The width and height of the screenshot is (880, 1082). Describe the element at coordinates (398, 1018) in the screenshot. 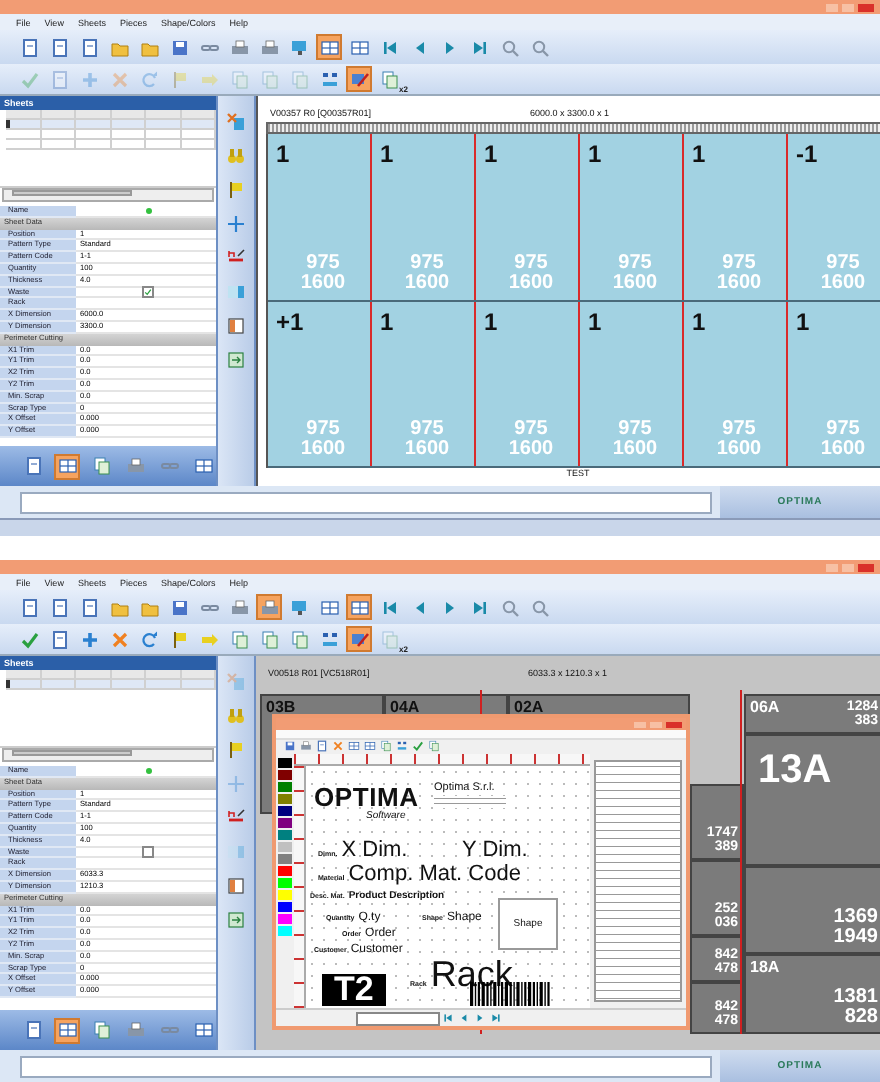

I see `dropdown-field` at that location.